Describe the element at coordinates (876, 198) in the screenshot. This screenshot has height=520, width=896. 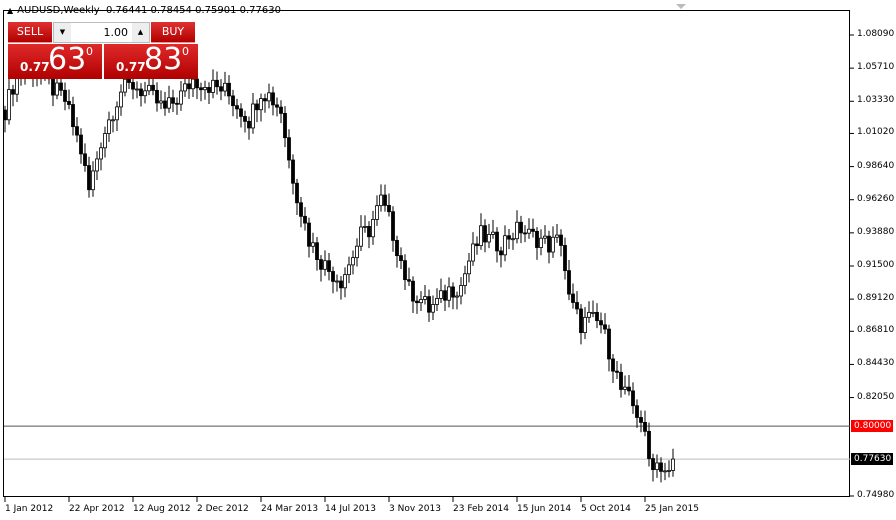
I see `y-tick-label: 0.96260` at that location.